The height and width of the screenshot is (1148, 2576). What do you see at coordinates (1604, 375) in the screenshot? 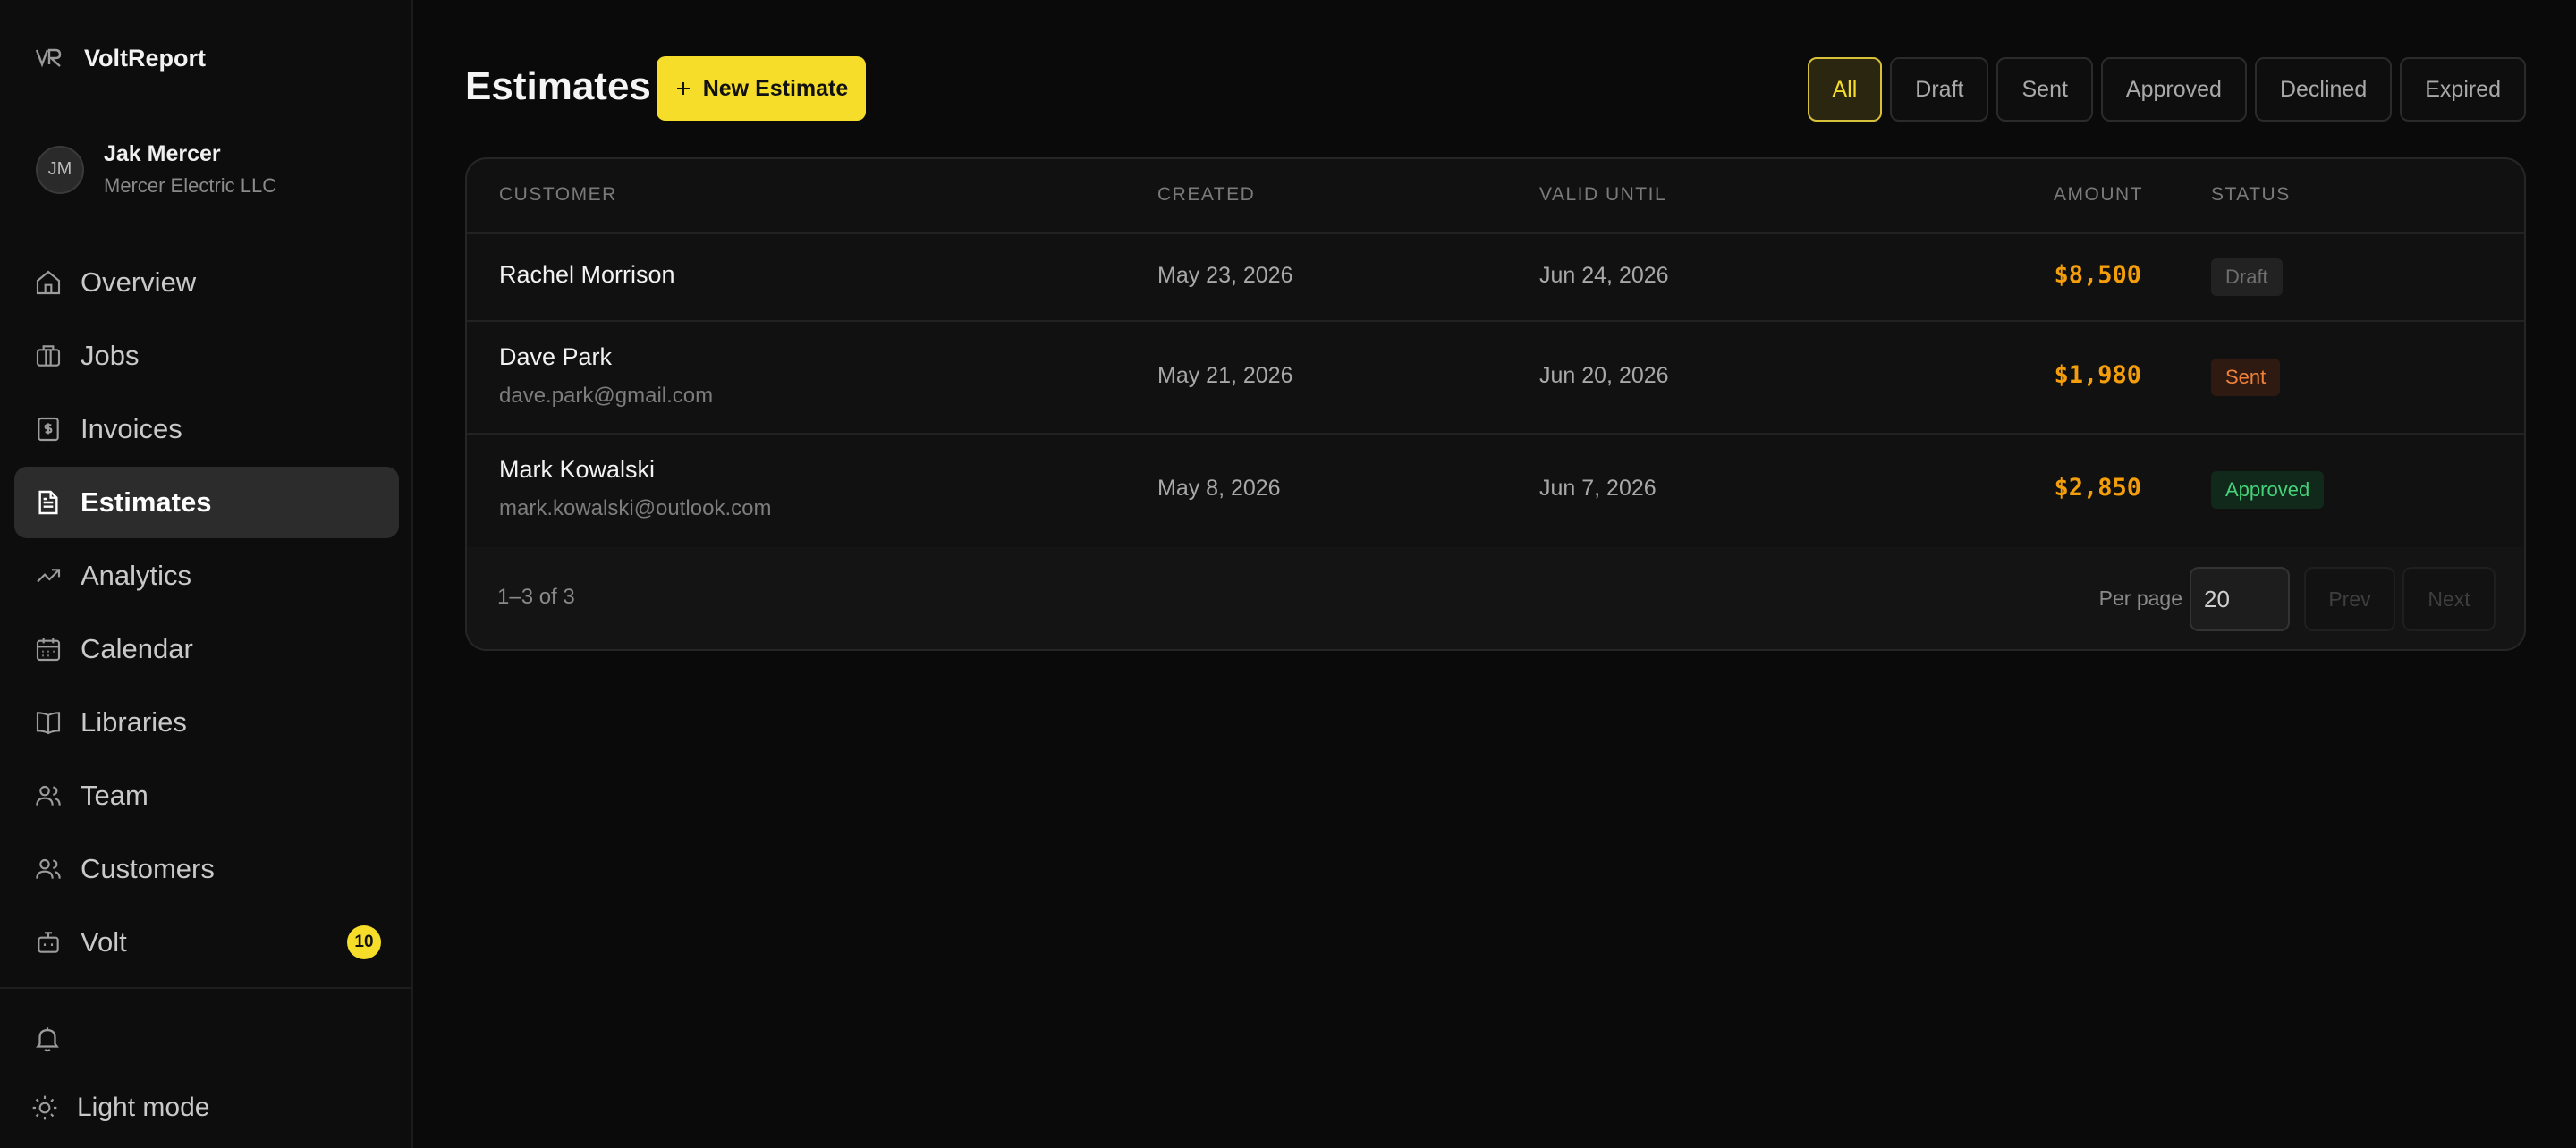
I see `valid-until-date: Jun 20, 2026` at bounding box center [1604, 375].